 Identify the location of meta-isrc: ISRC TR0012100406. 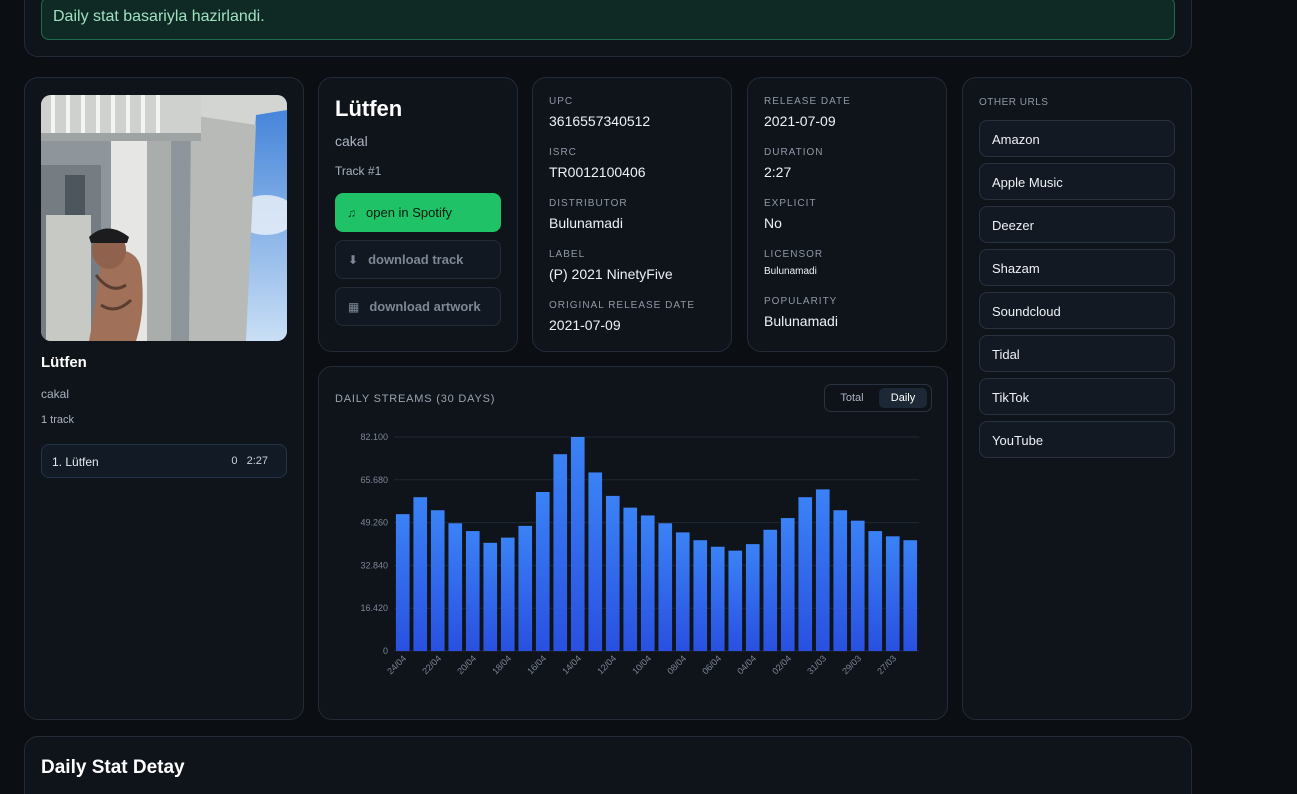
(597, 163).